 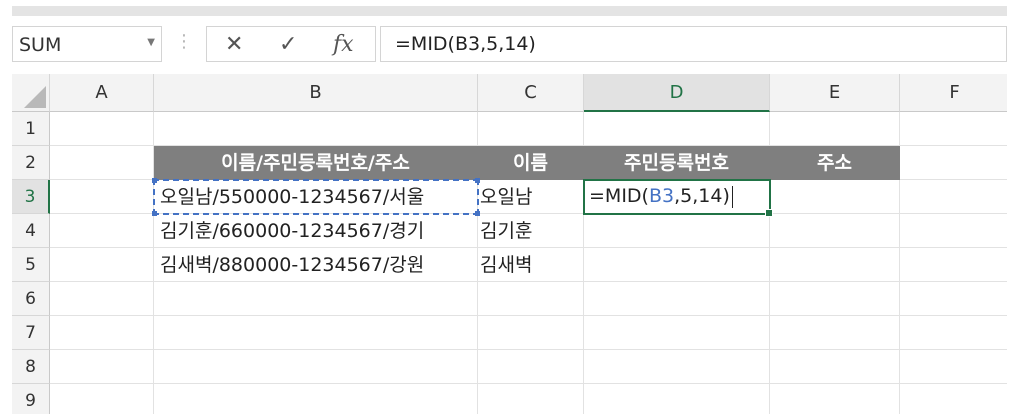 I want to click on column-header-d: D, so click(x=677, y=93).